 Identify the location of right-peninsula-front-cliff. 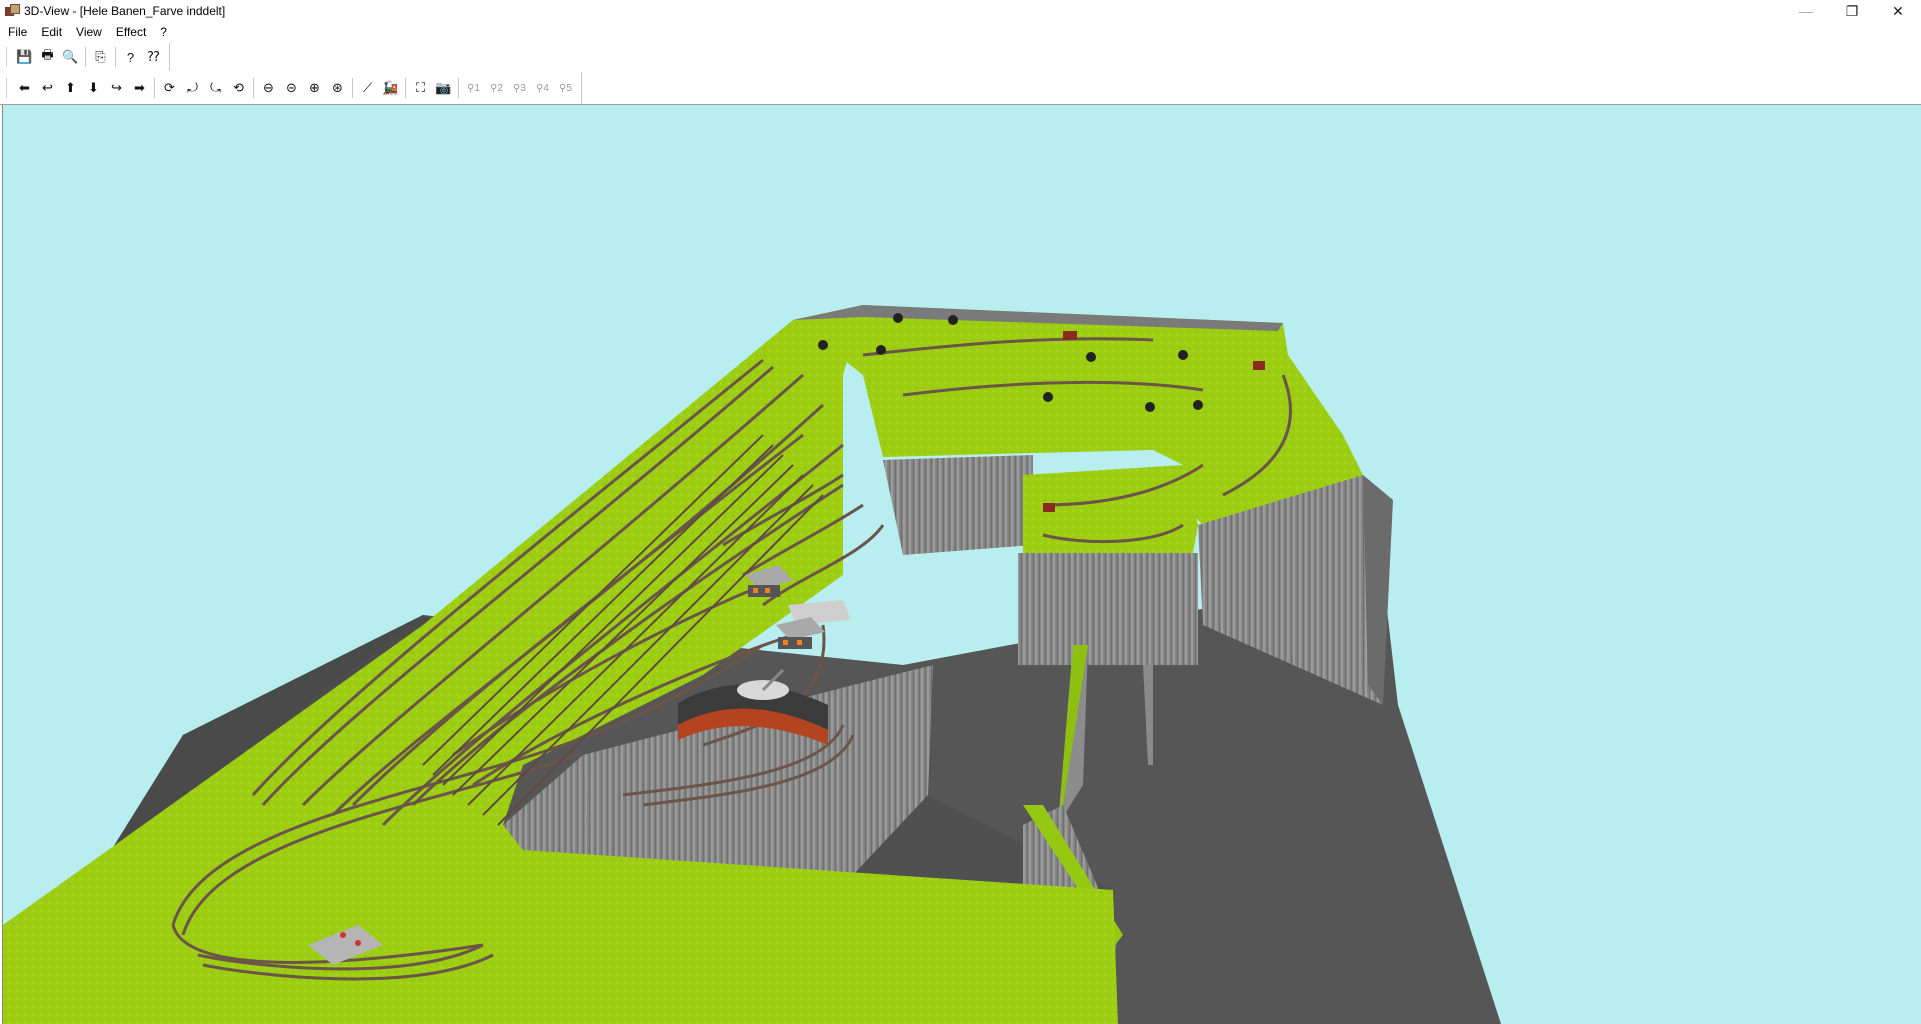
(1108, 609).